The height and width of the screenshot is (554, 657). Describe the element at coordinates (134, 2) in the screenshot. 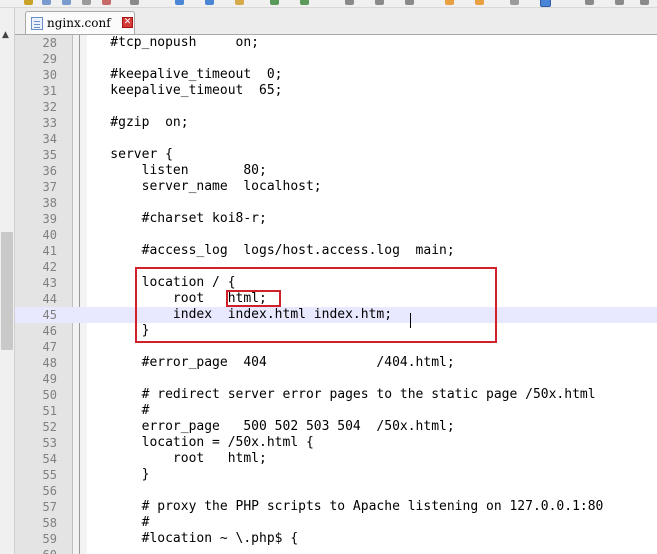

I see `print-icon` at that location.